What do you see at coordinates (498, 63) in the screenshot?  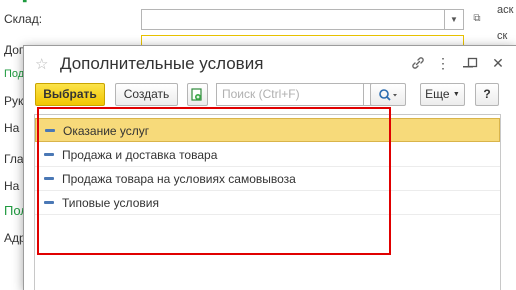 I see `close-icon: ✕` at bounding box center [498, 63].